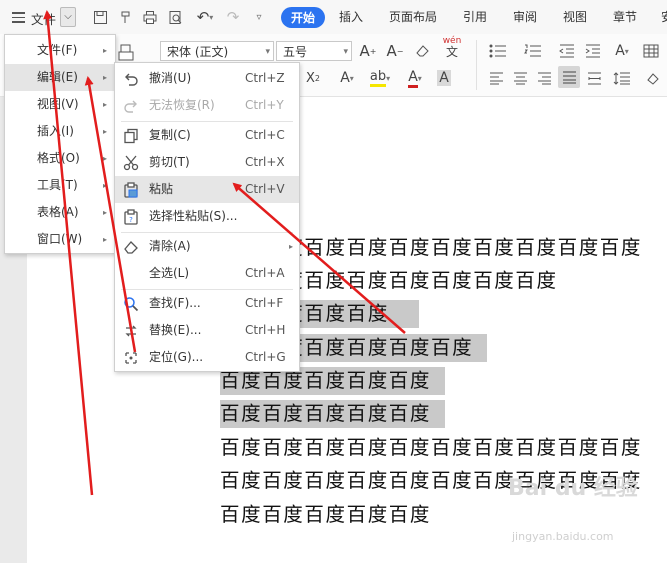 The width and height of the screenshot is (667, 563). Describe the element at coordinates (319, 258) in the screenshot. I see `annotation-arrow-paste` at that location.